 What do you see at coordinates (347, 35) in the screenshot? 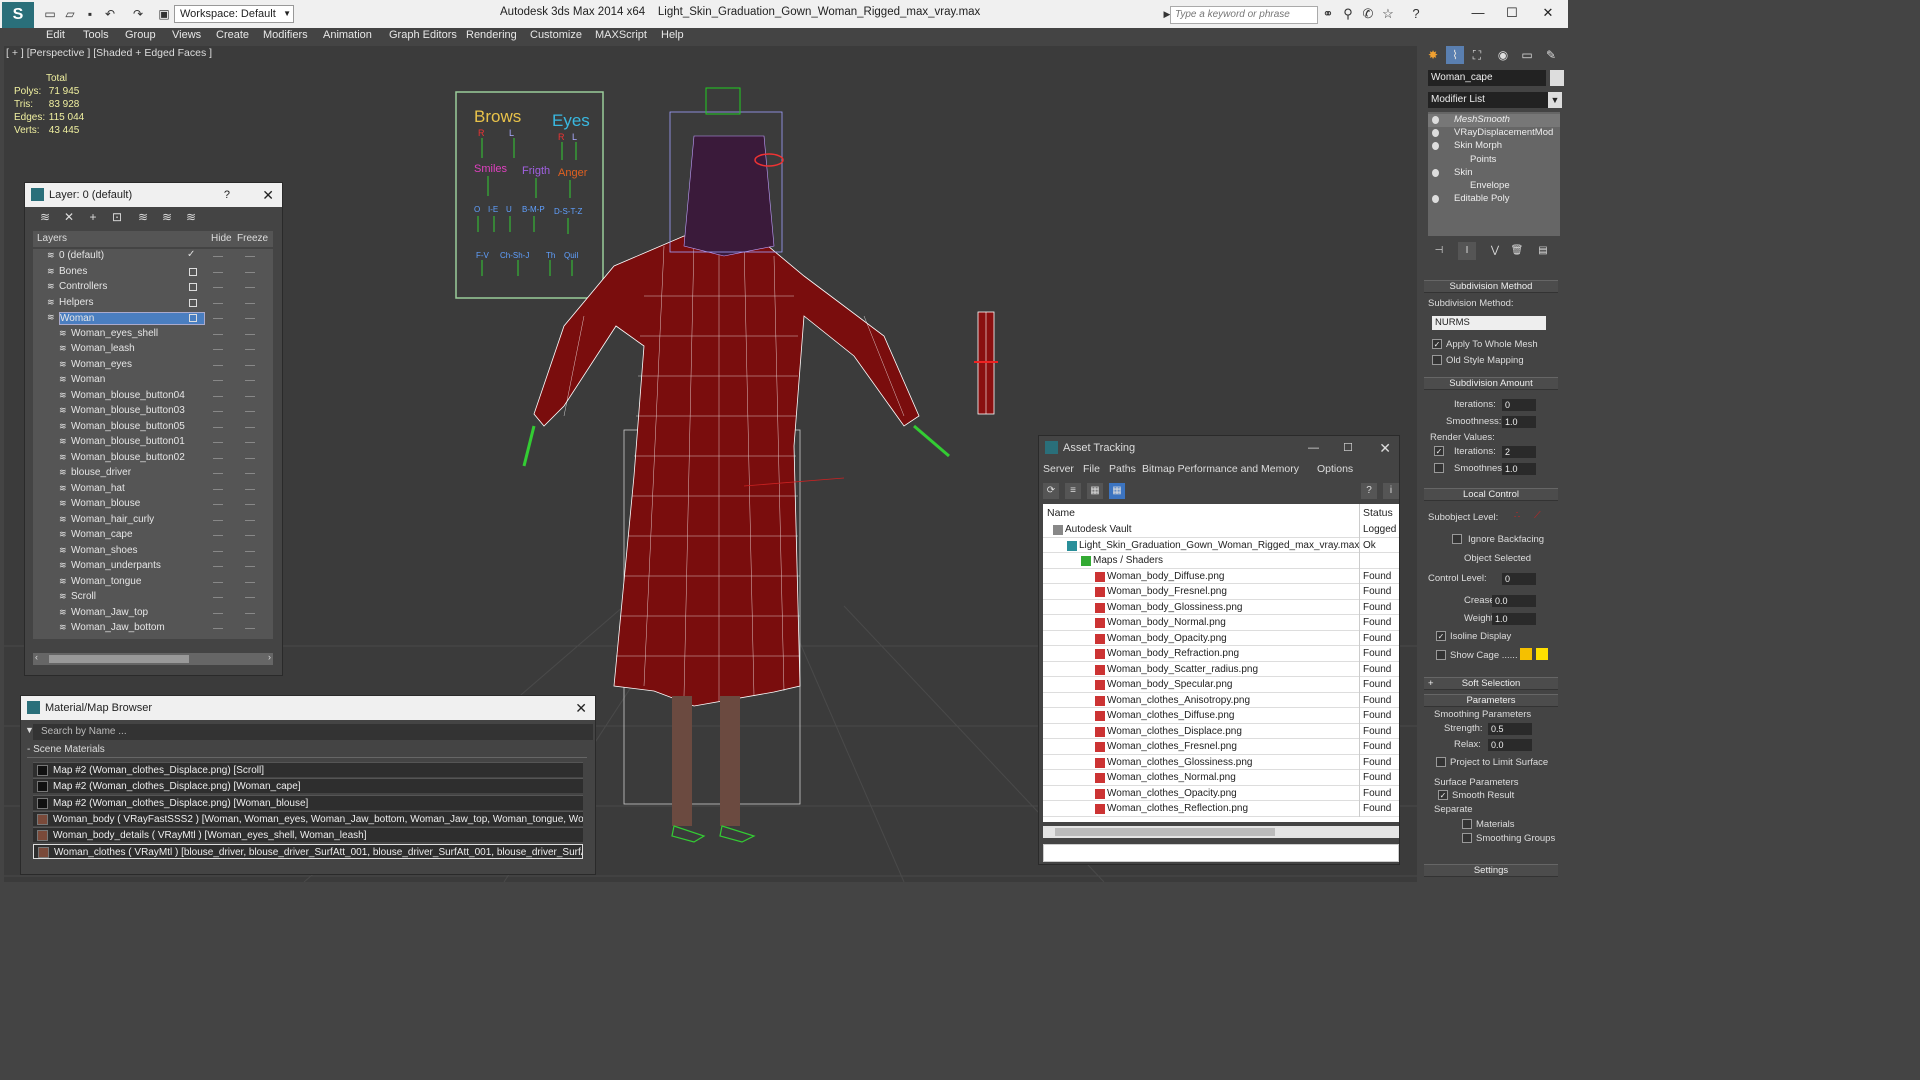
I see `menu-animation: Animation` at bounding box center [347, 35].